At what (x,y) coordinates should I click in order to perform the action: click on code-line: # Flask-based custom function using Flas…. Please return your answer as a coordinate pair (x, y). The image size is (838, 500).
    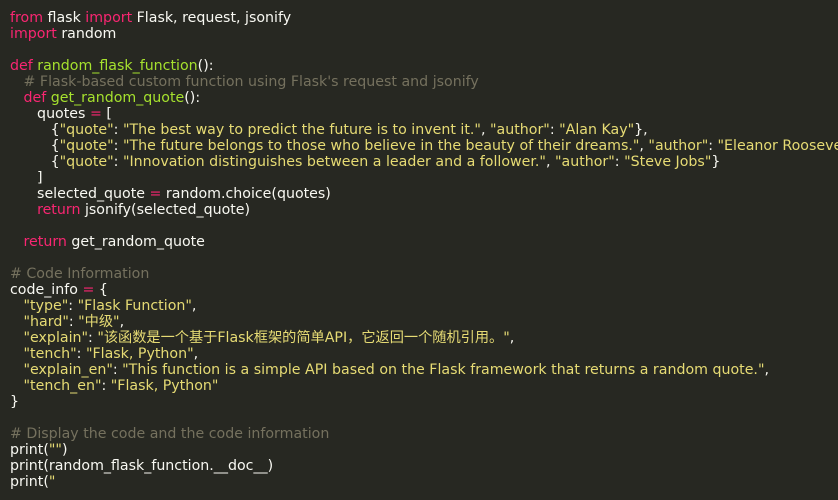
    Looking at the image, I should click on (424, 82).